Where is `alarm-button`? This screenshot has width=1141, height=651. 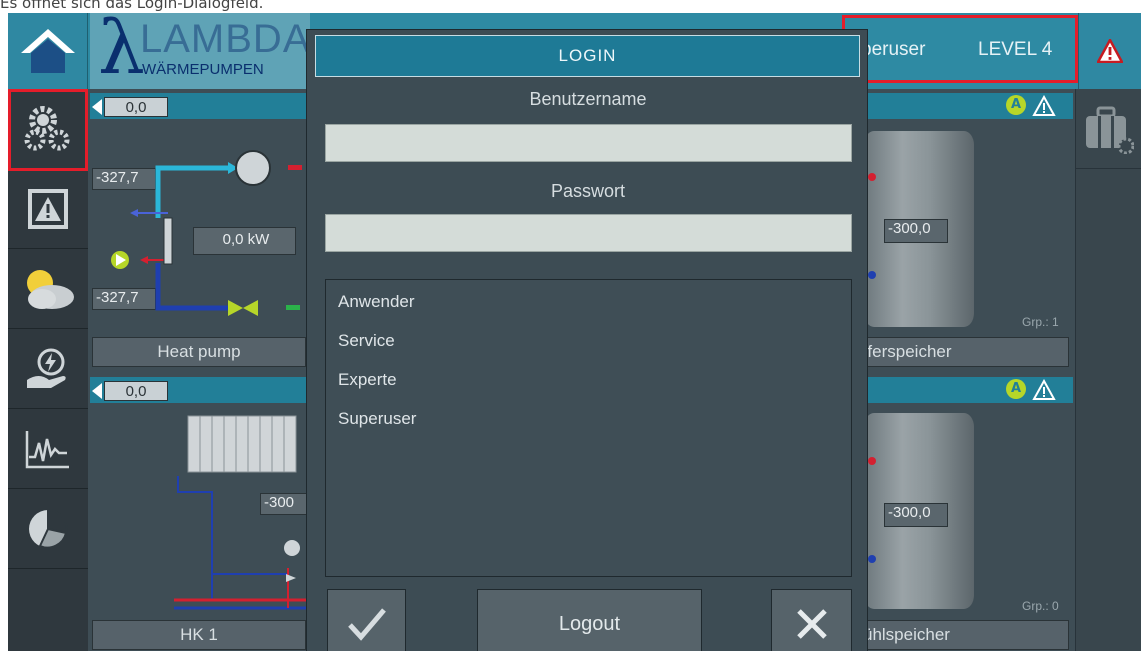 alarm-button is located at coordinates (1109, 51).